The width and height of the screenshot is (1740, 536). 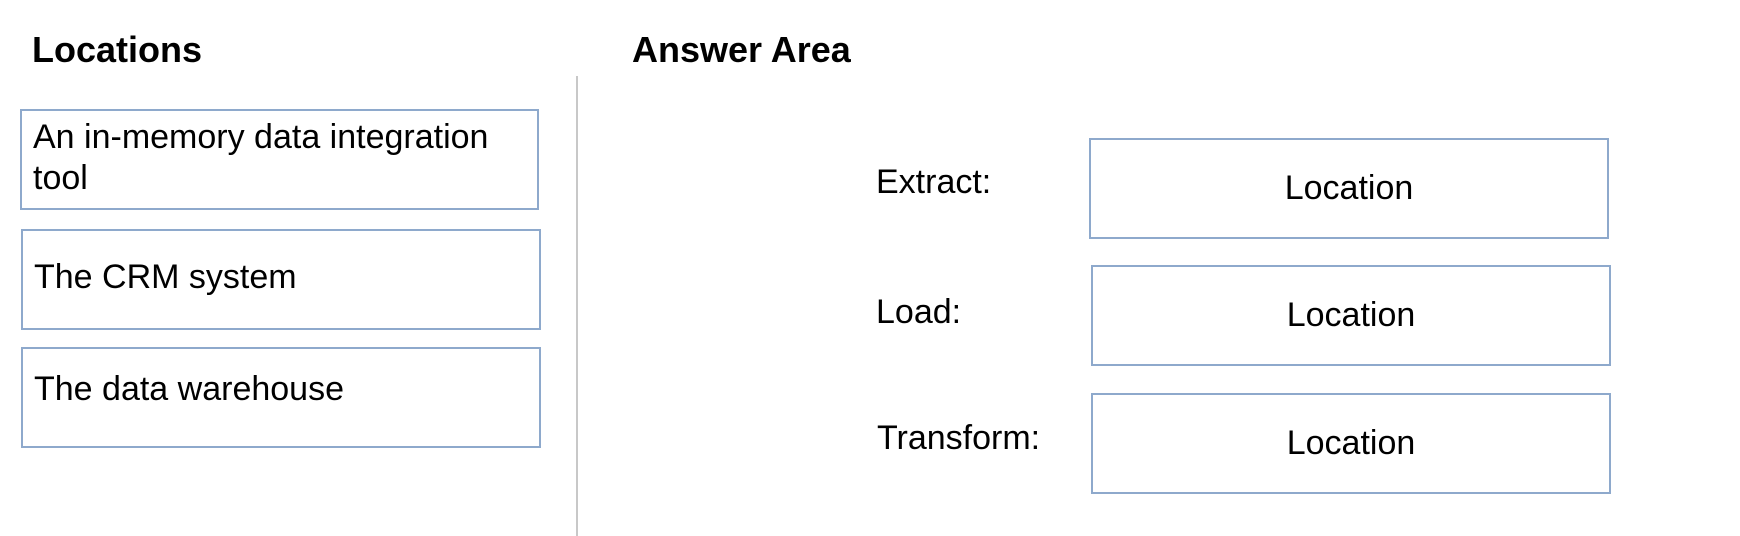 What do you see at coordinates (959, 438) in the screenshot?
I see `transform-label: Transform:` at bounding box center [959, 438].